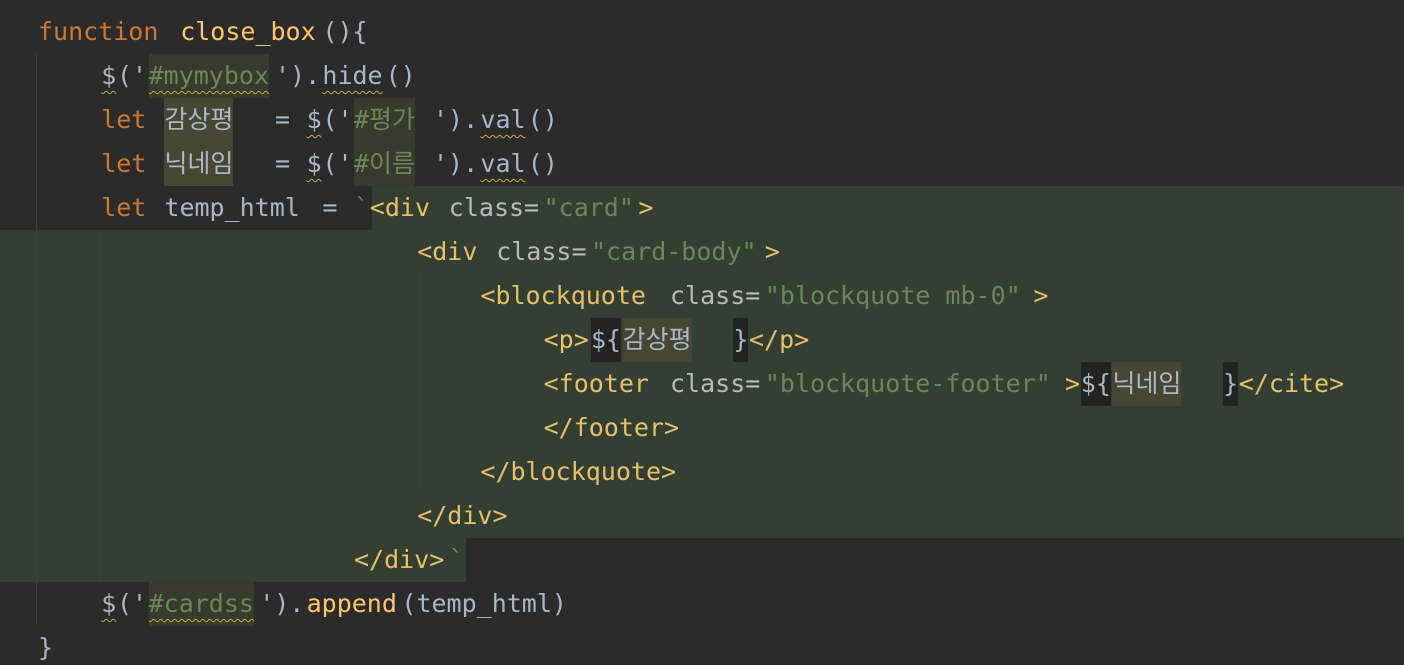 The height and width of the screenshot is (665, 1404). What do you see at coordinates (907, 383) in the screenshot?
I see `code-token: "blockquote-footer"` at bounding box center [907, 383].